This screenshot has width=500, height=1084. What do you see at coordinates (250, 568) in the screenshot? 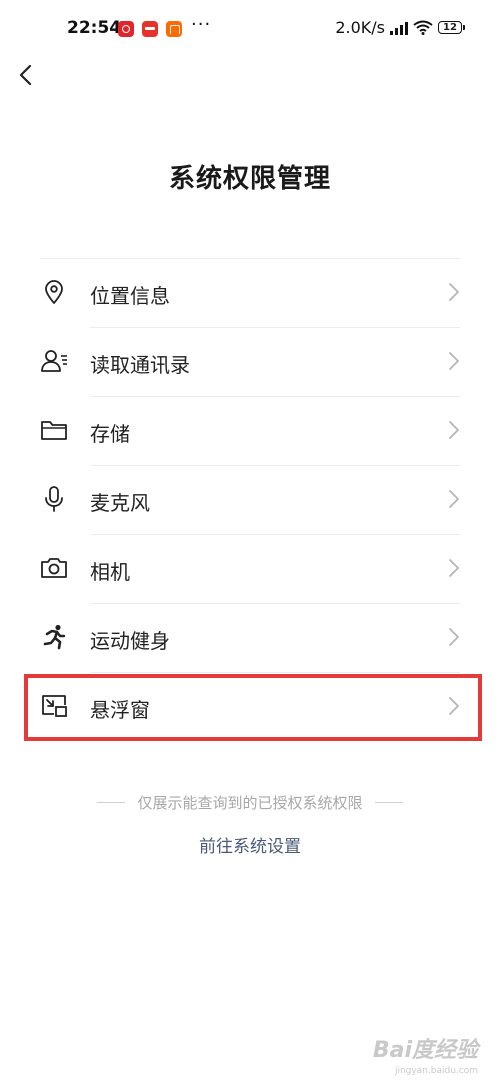
I see `permission-item-camera: 相机` at bounding box center [250, 568].